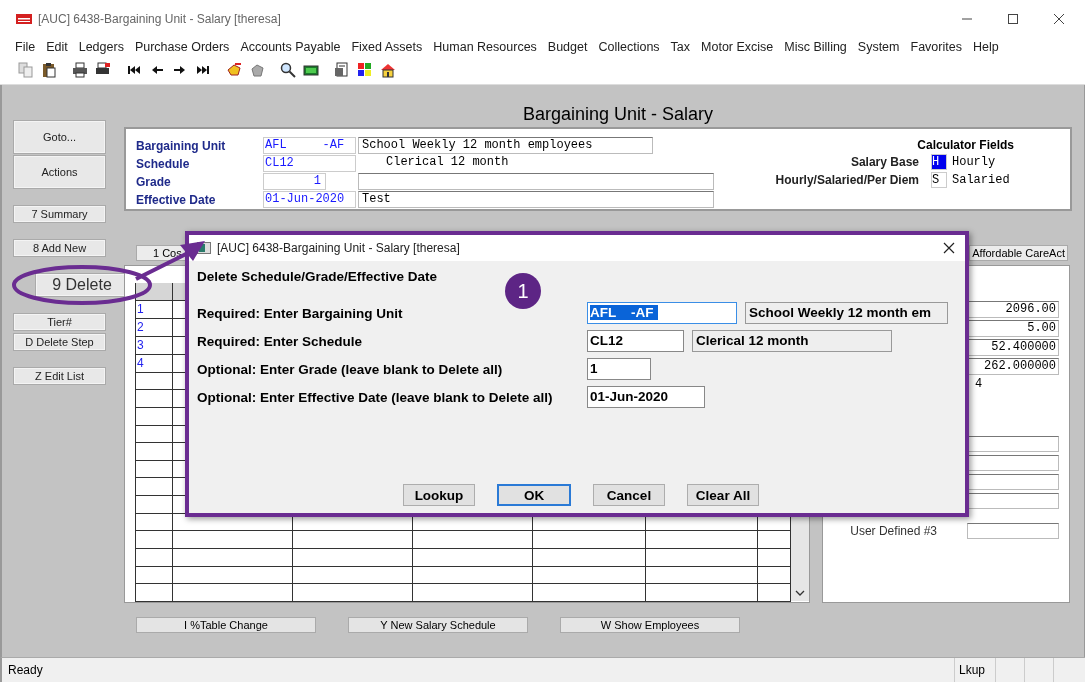 Image resolution: width=1085 pixels, height=682 pixels. What do you see at coordinates (1018, 253) in the screenshot?
I see `tab-button: Affordable CareAct` at bounding box center [1018, 253].